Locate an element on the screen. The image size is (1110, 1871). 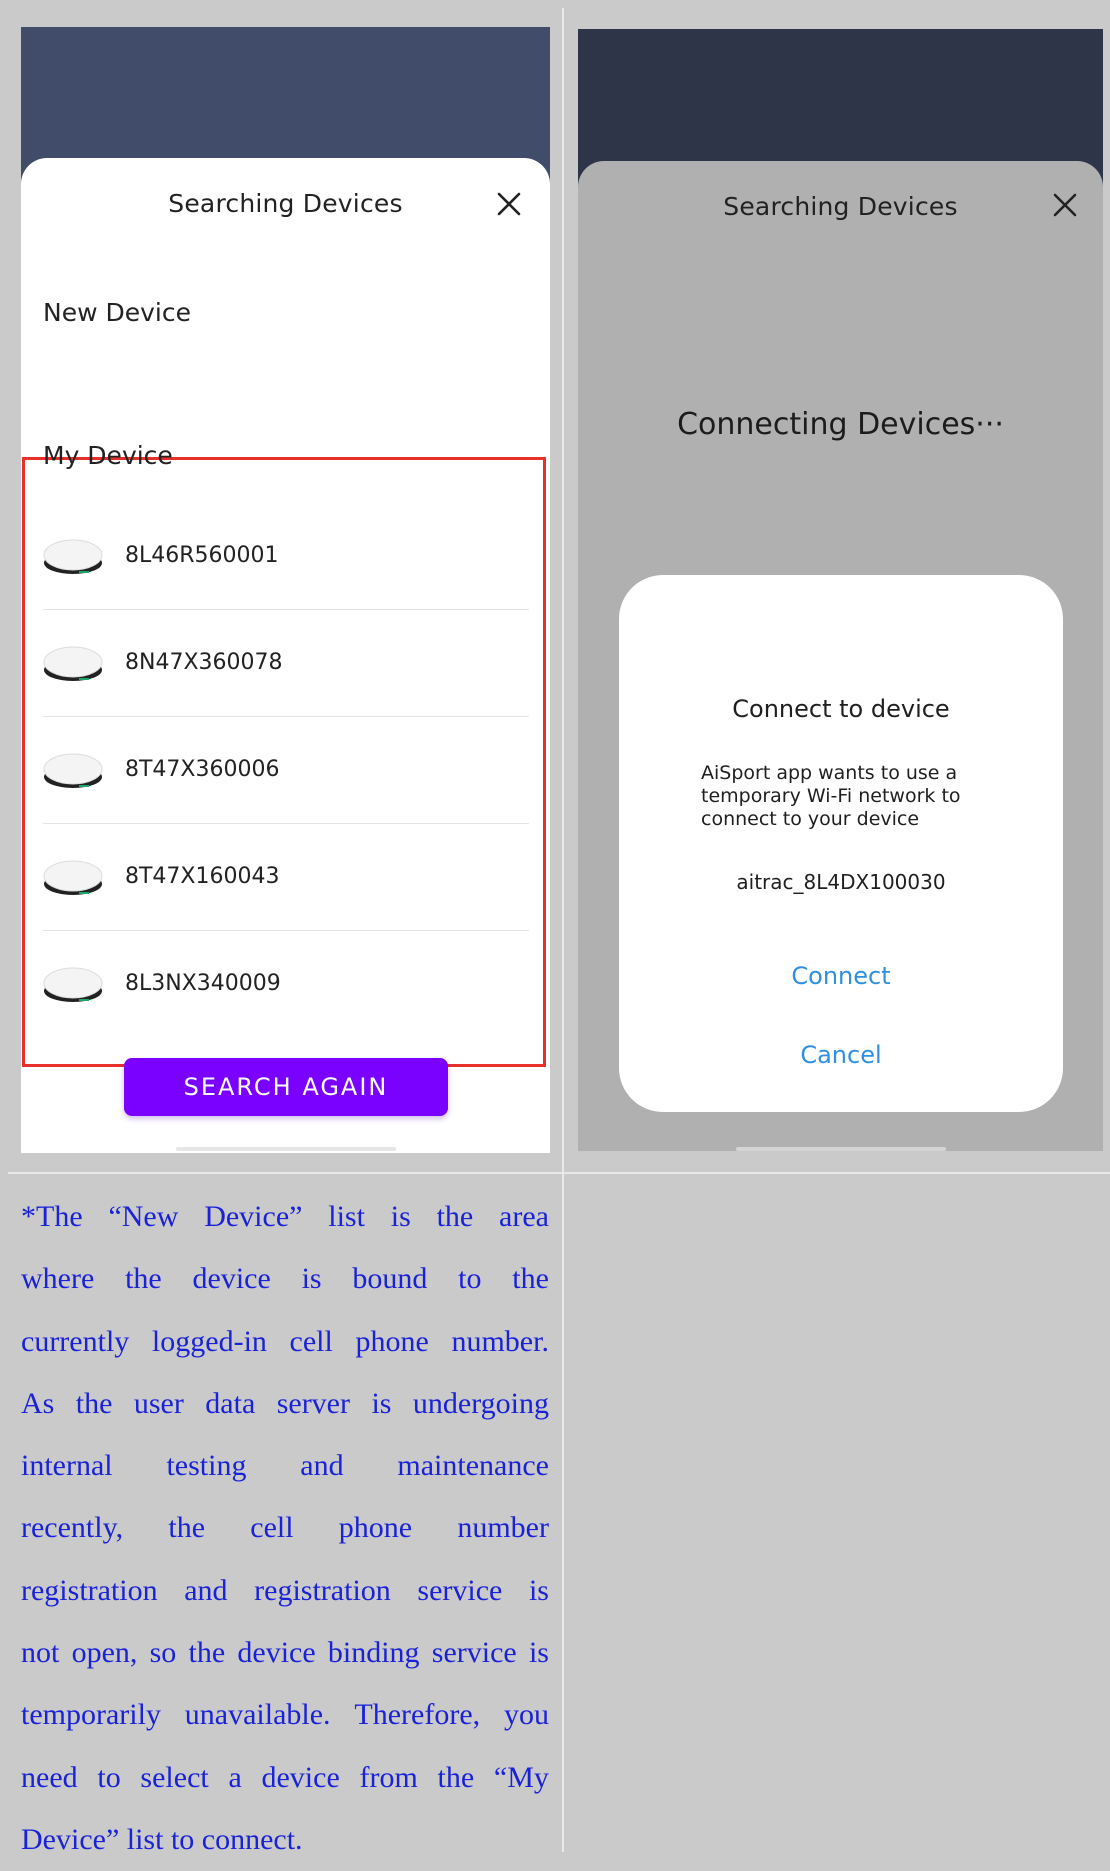
column-divider is located at coordinates (563, 930).